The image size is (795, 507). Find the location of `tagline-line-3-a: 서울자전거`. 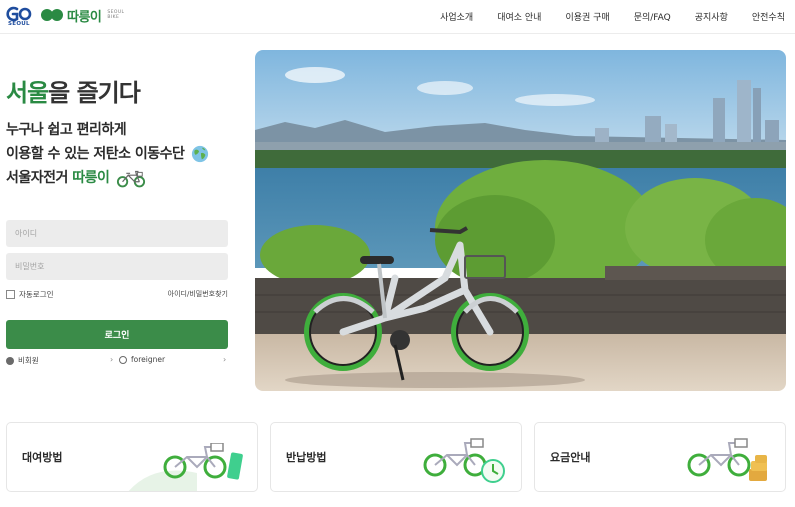

tagline-line-3-a: 서울자전거 is located at coordinates (39, 178).